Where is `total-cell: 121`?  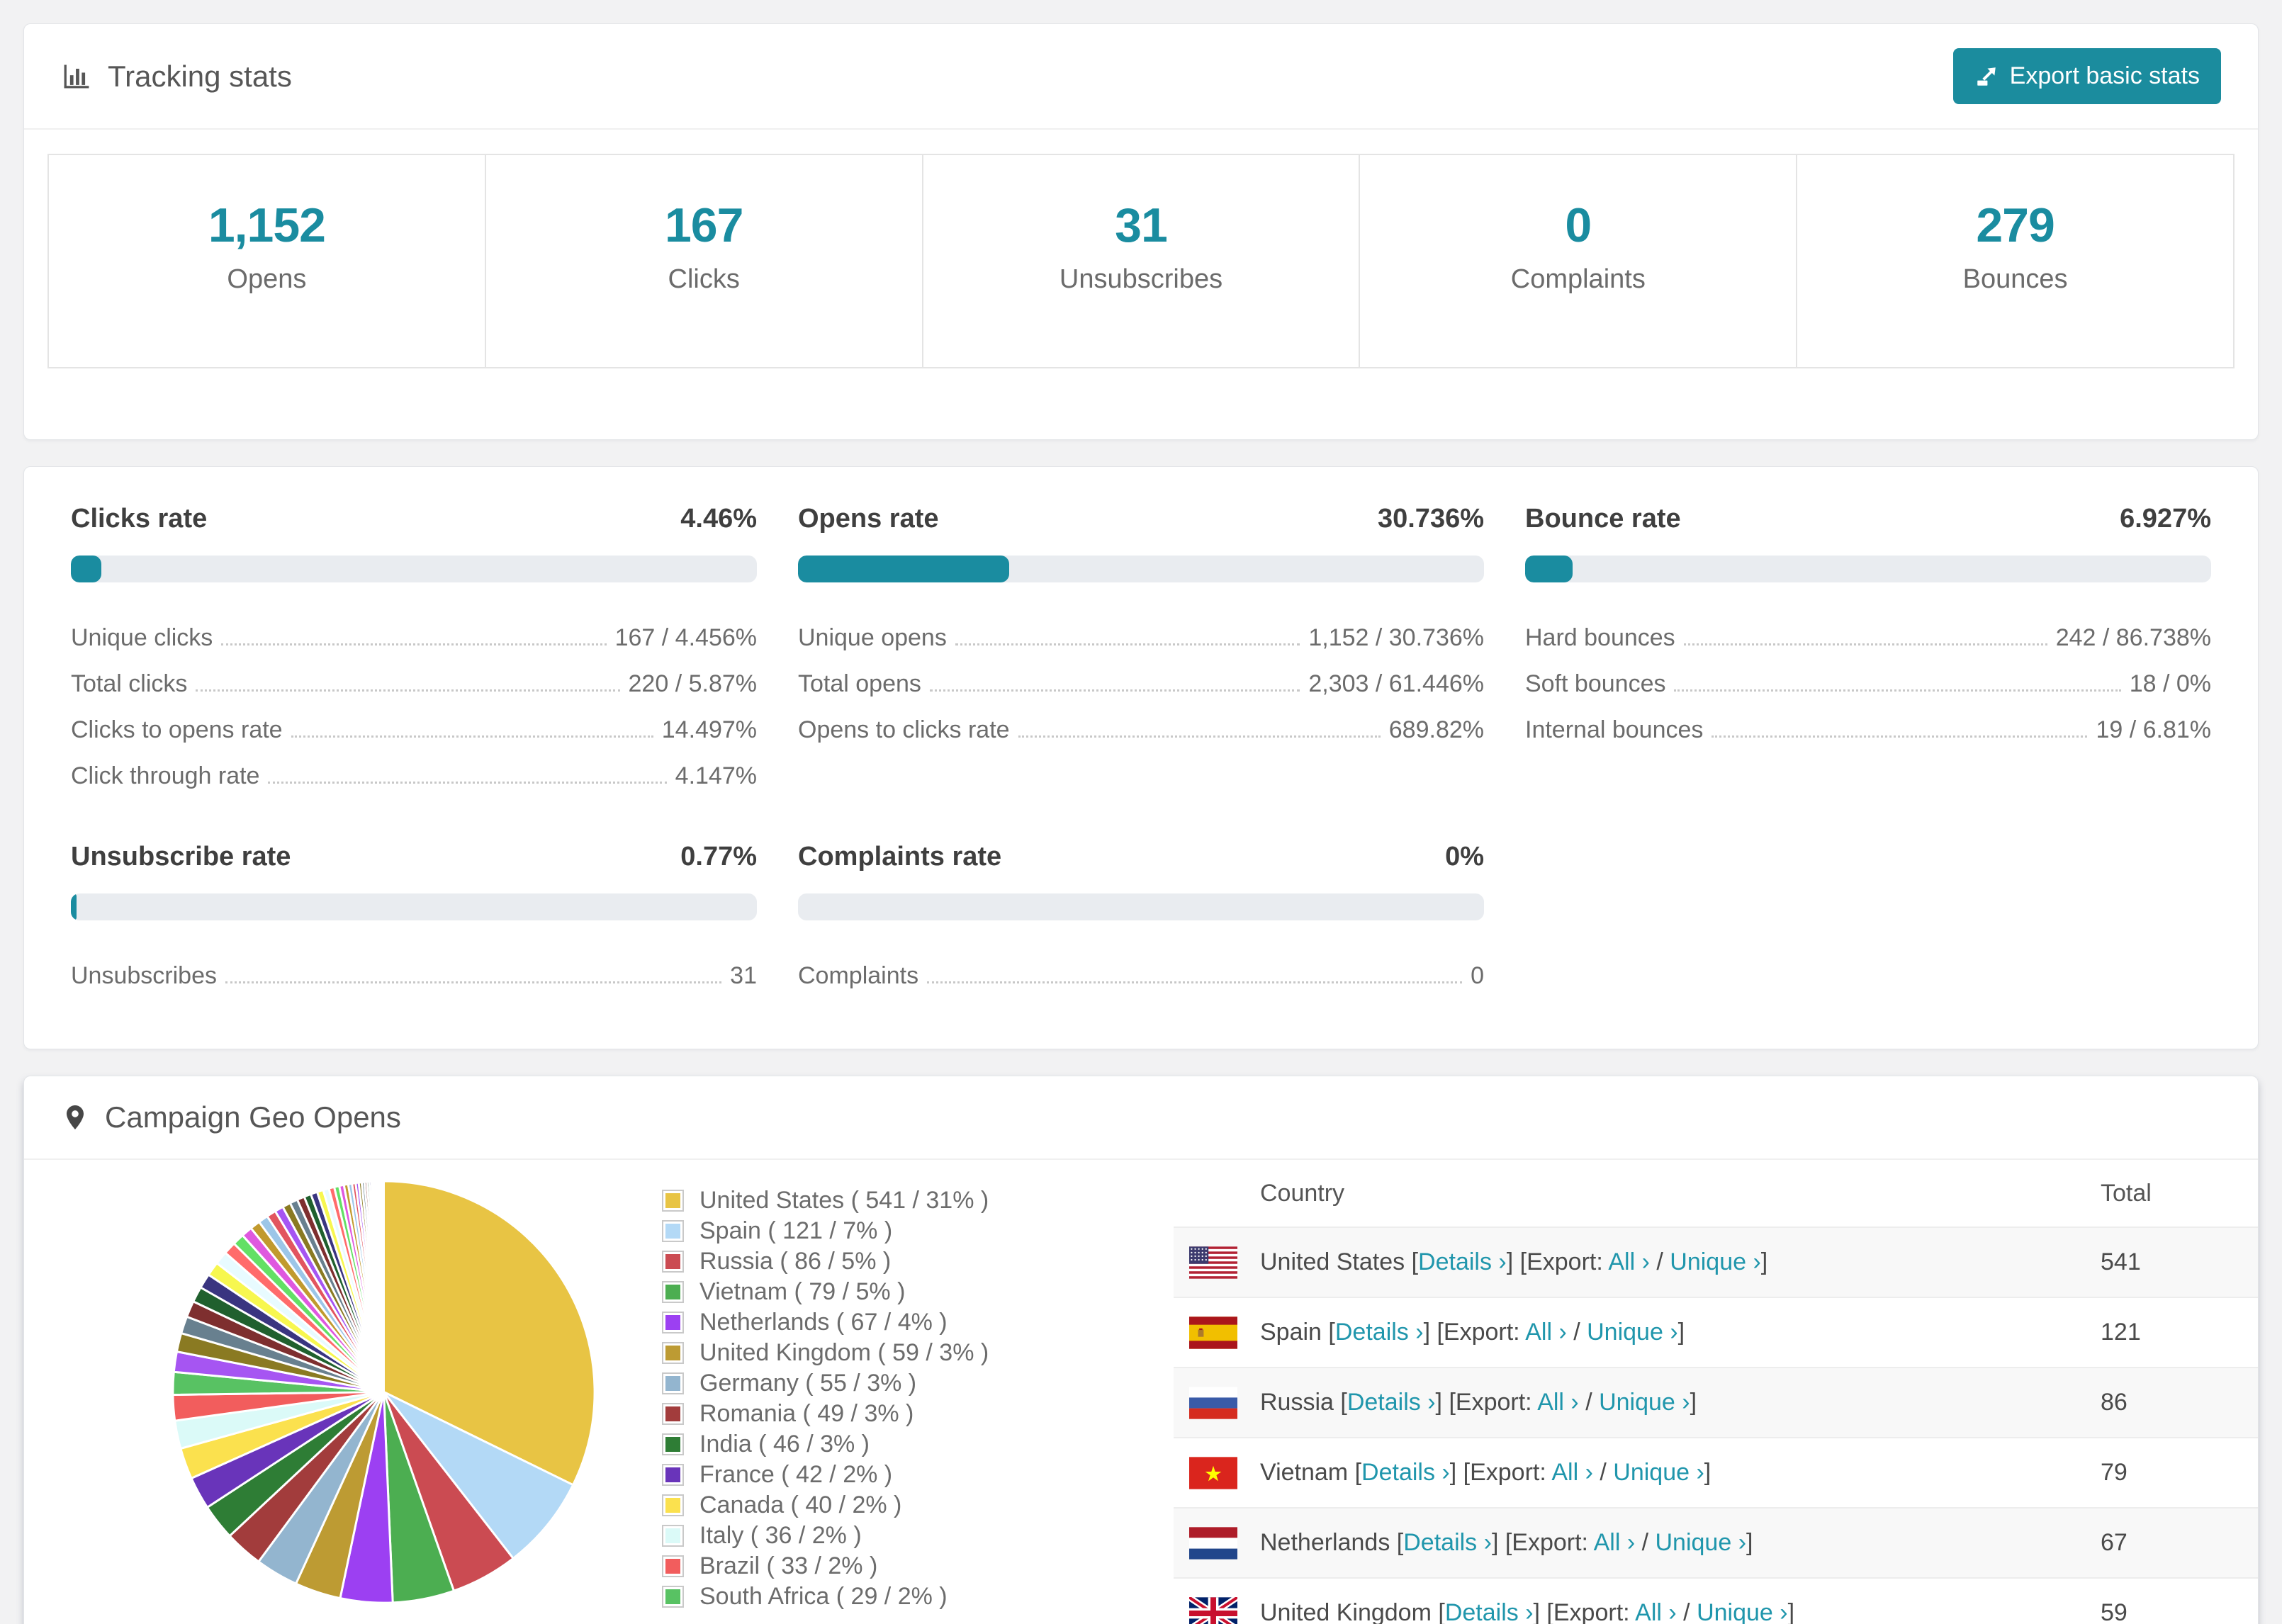
total-cell: 121 is located at coordinates (2121, 1333).